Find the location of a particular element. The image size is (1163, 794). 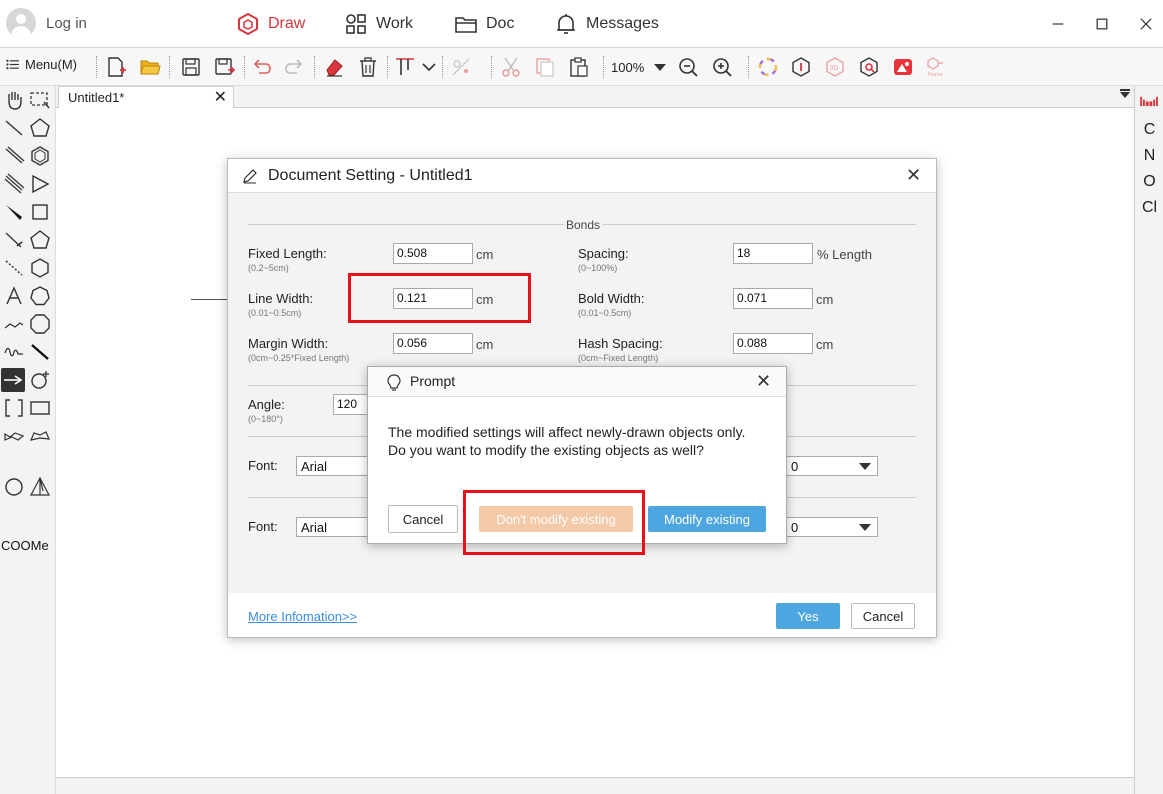

hash-spacing-input: 0.088 is located at coordinates (773, 343).